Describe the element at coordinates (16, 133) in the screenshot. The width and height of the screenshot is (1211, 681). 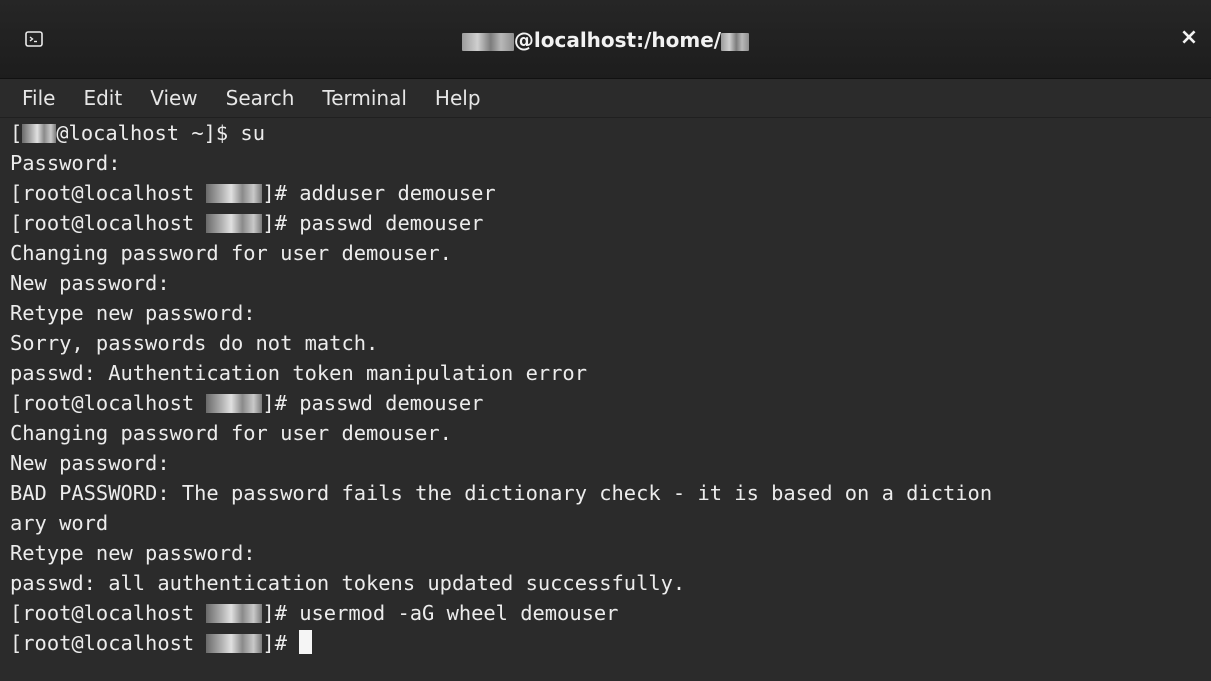
I see `terminal-line-text: [` at that location.